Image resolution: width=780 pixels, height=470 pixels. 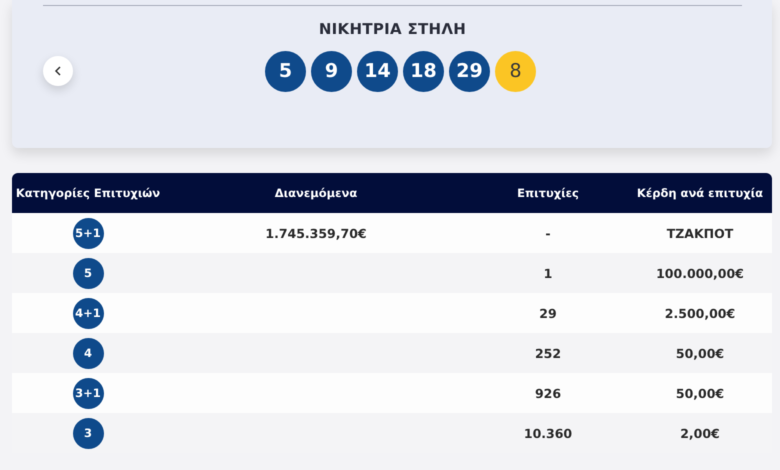 What do you see at coordinates (285, 71) in the screenshot?
I see `number-ball: 5` at bounding box center [285, 71].